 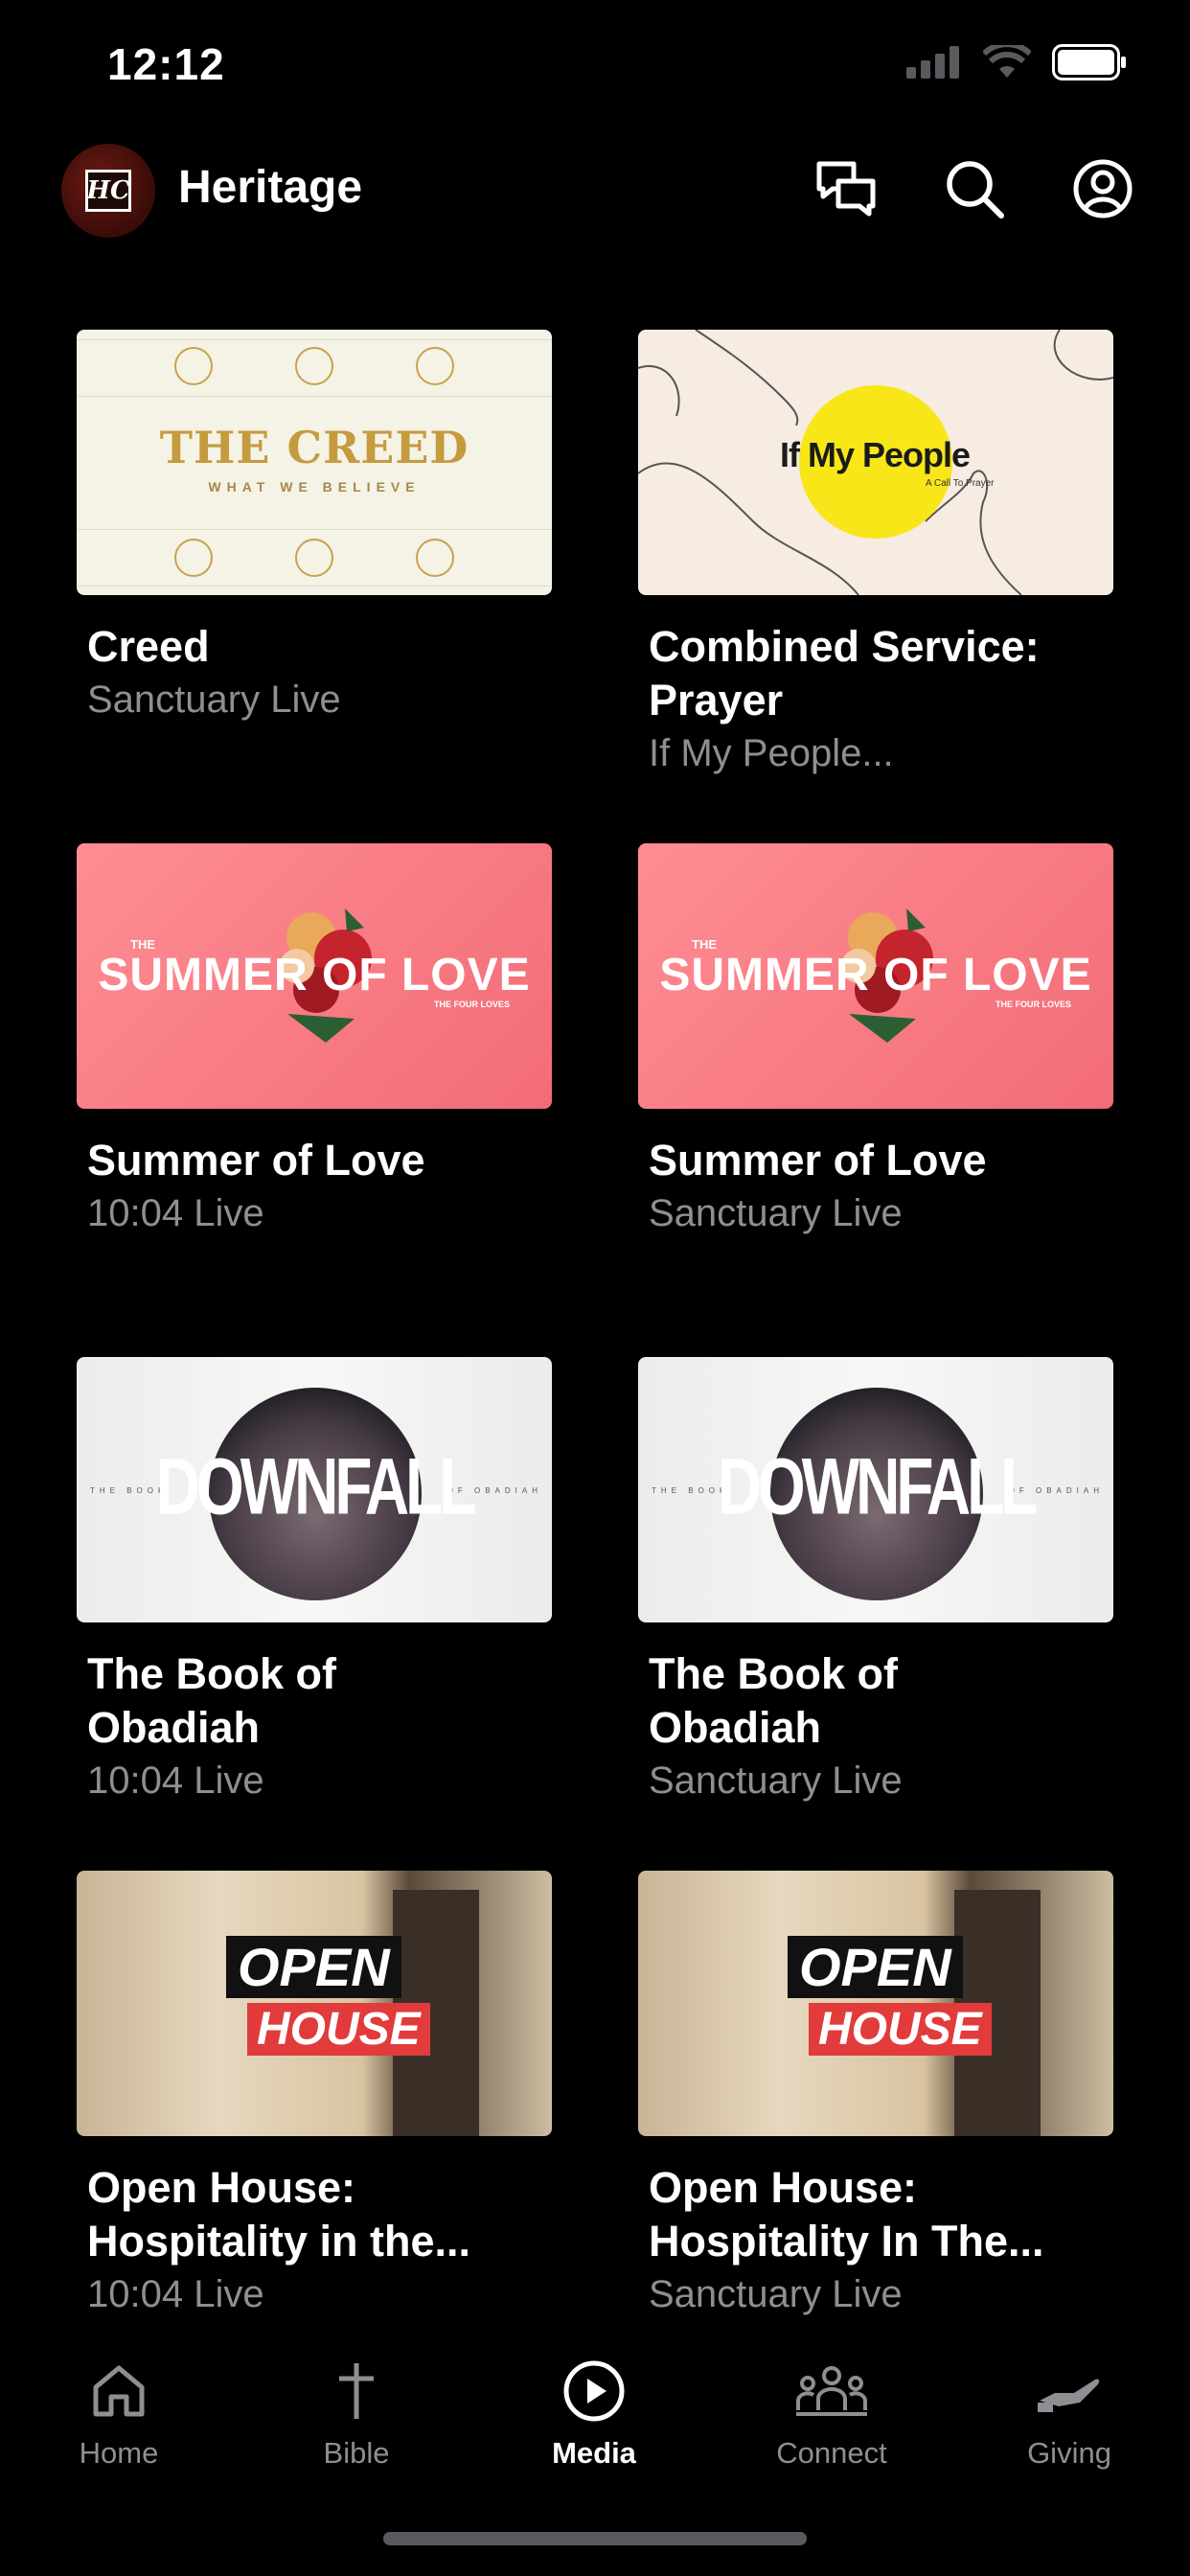 I want to click on profile-button, so click(x=1102, y=188).